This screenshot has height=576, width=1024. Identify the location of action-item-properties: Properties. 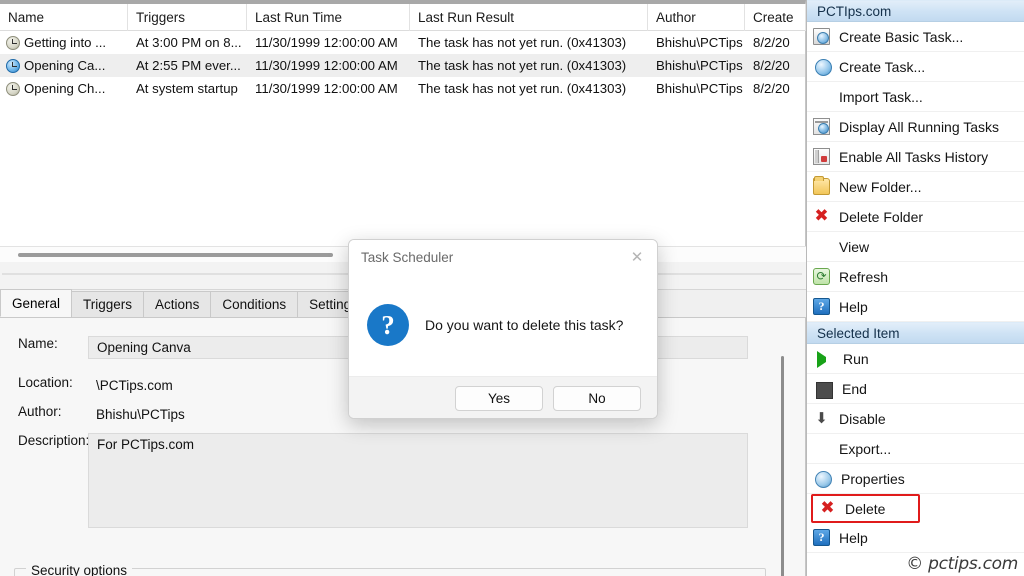
(915, 479).